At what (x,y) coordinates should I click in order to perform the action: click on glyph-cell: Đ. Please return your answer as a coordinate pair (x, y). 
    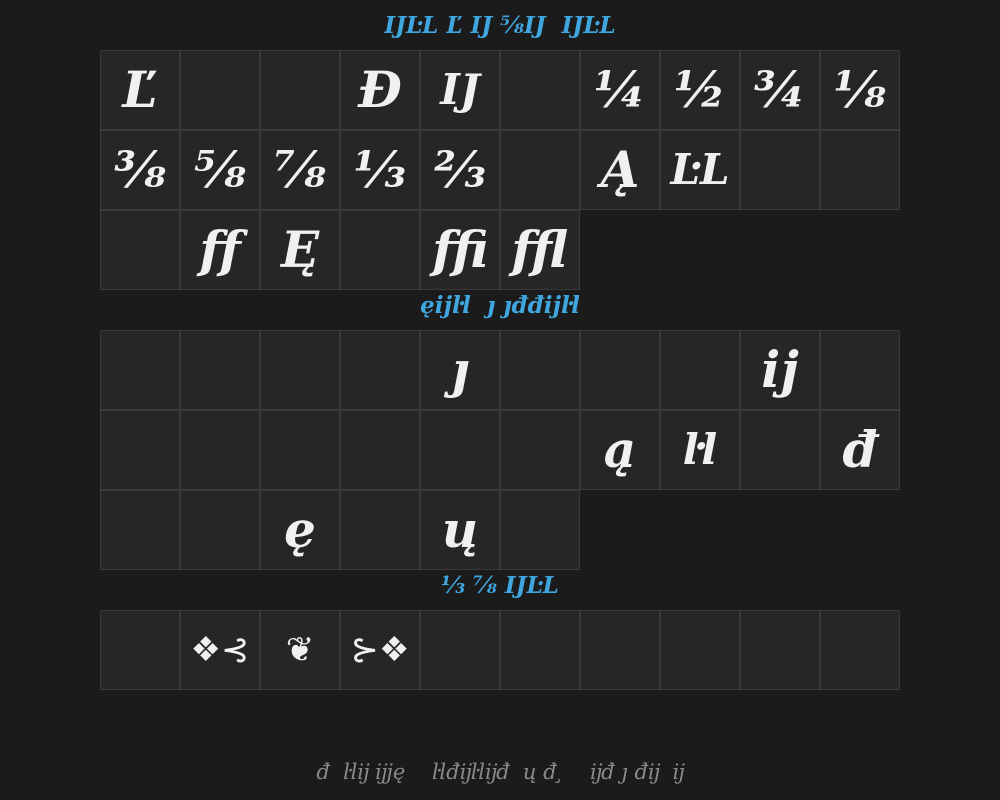
    Looking at the image, I should click on (380, 90).